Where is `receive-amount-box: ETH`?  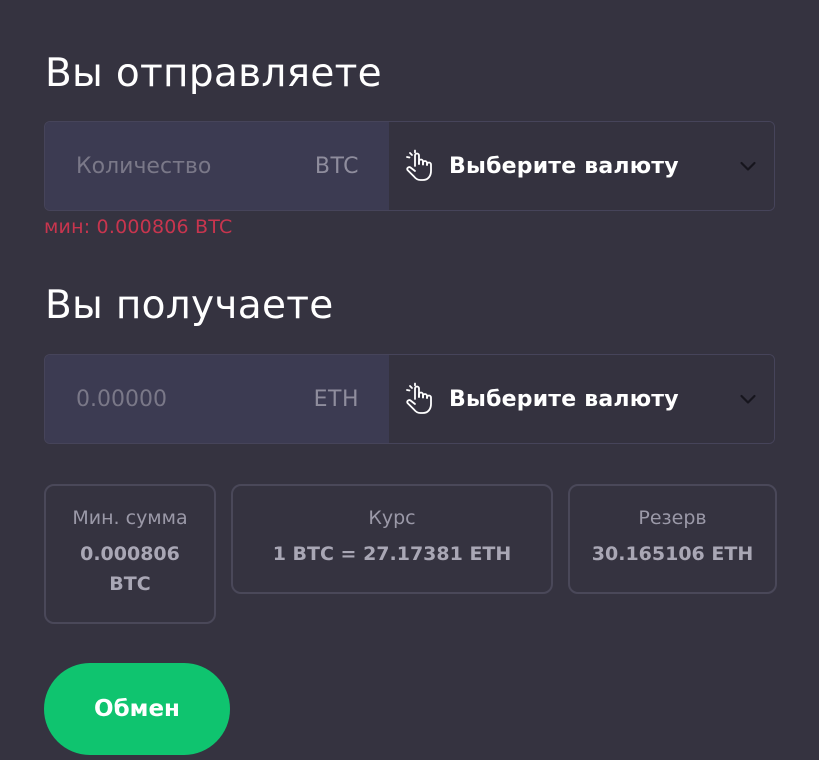
receive-amount-box: ETH is located at coordinates (217, 399).